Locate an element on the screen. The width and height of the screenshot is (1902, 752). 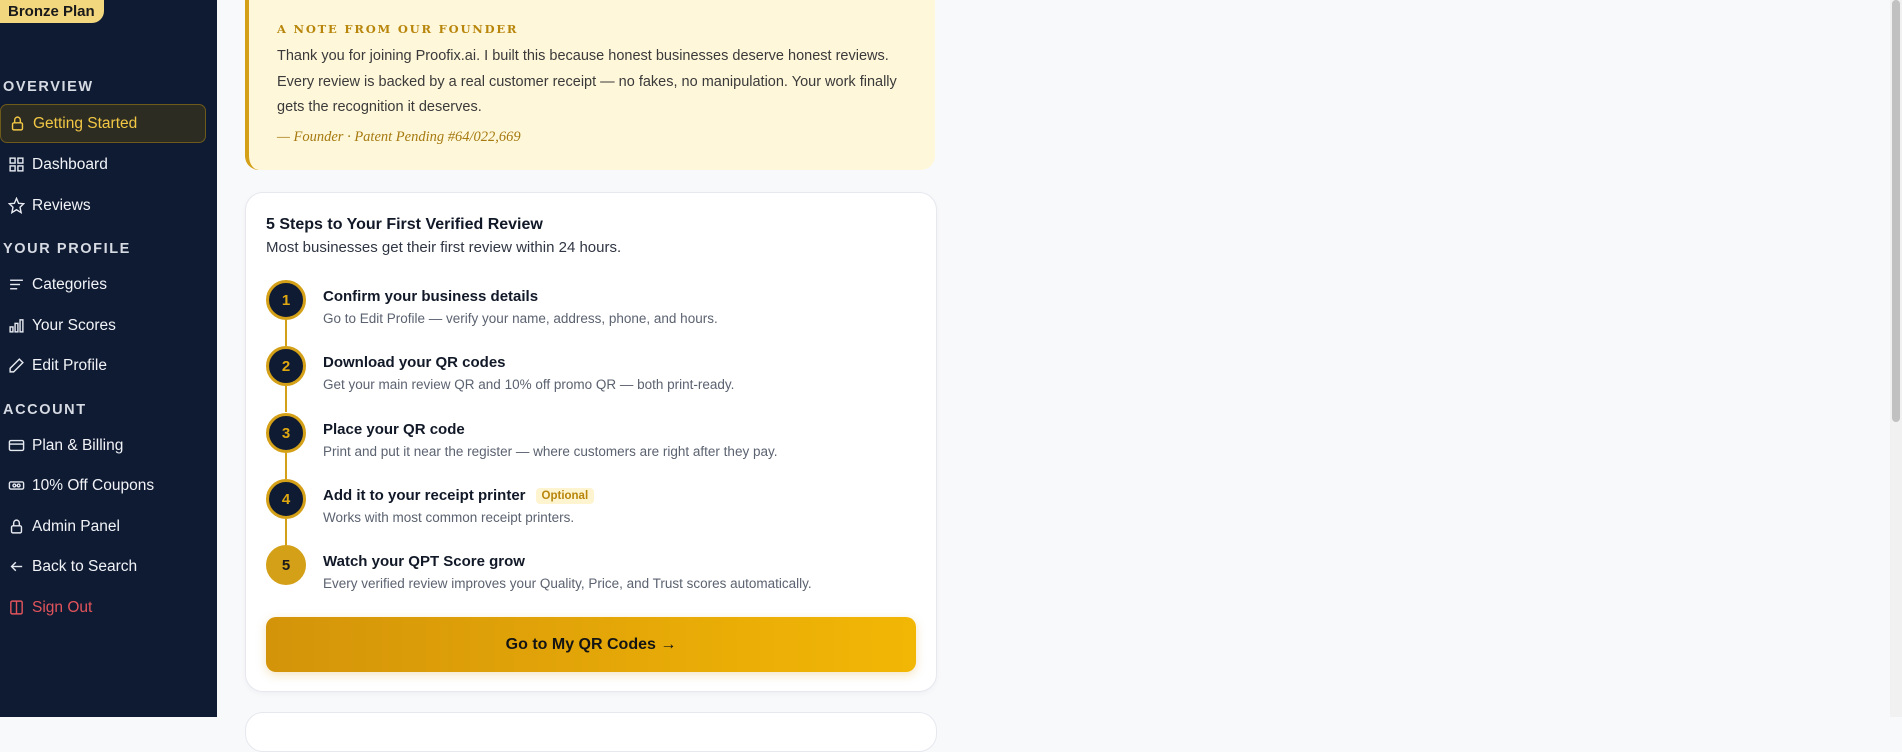
sidebar-item-label: Getting Started is located at coordinates (85, 123).